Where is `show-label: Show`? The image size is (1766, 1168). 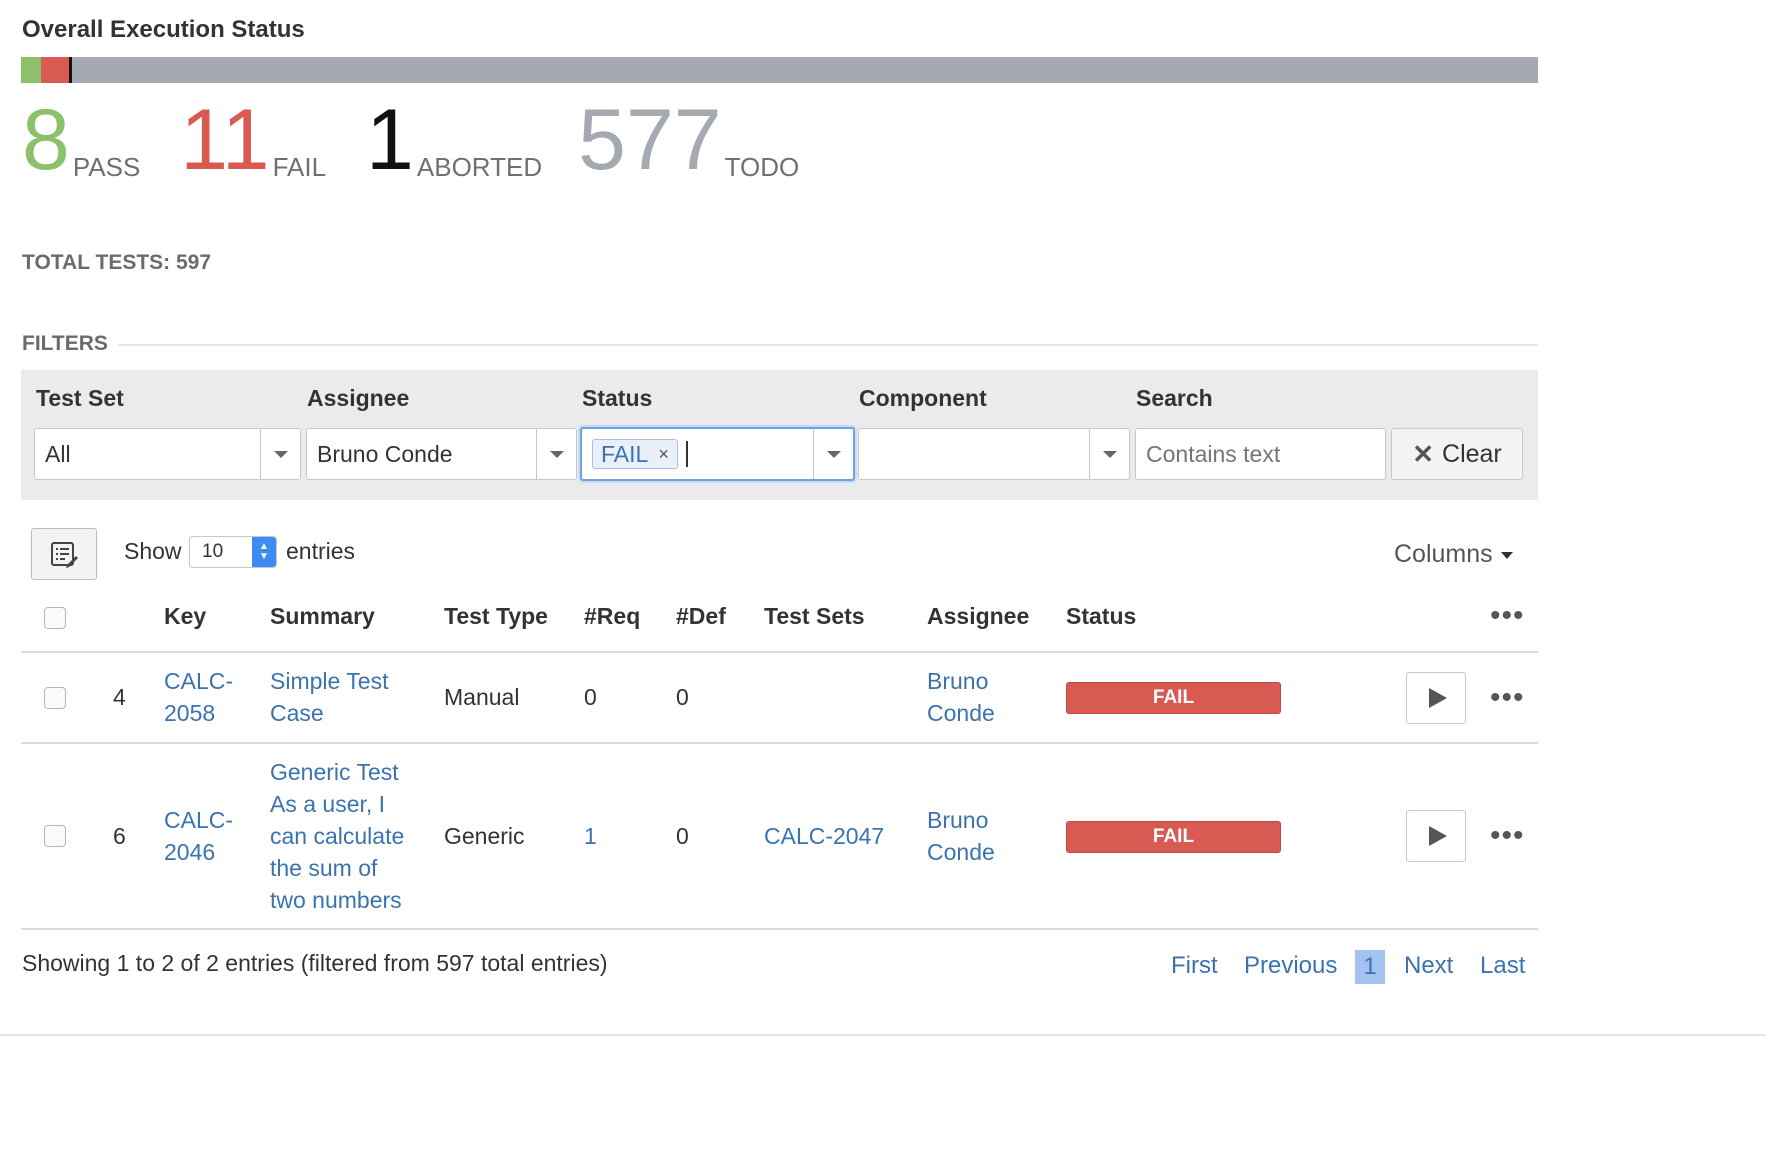 show-label: Show is located at coordinates (153, 551).